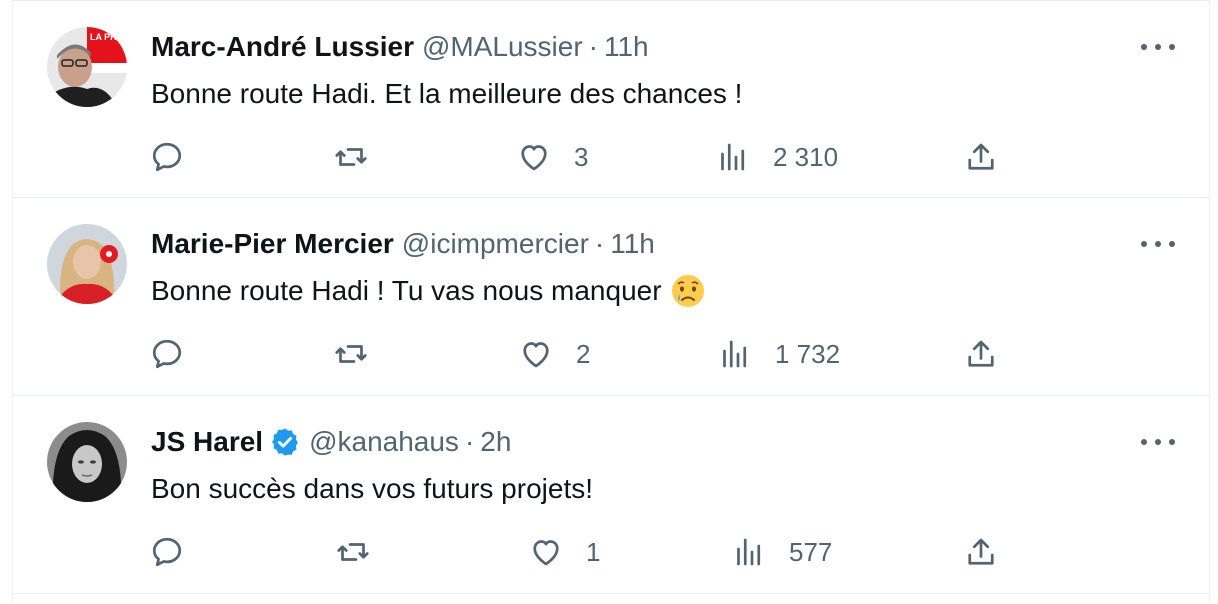 This screenshot has width=1218, height=604. What do you see at coordinates (285, 442) in the screenshot?
I see `verified-badge-icon` at bounding box center [285, 442].